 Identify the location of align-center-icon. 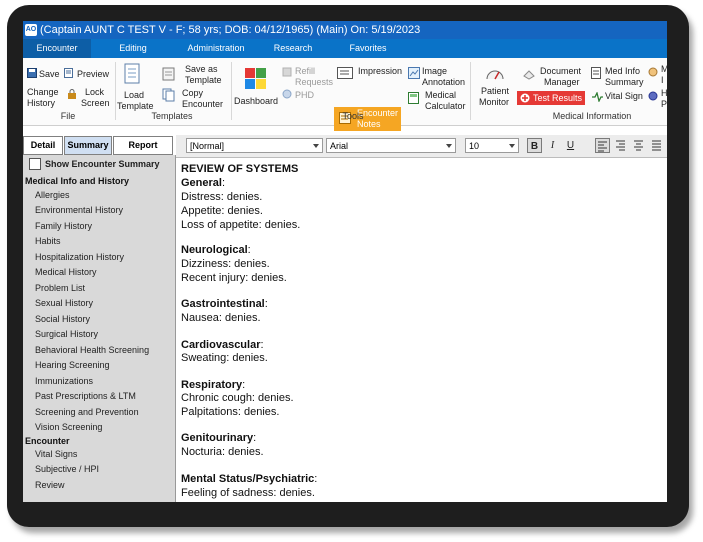
(638, 145).